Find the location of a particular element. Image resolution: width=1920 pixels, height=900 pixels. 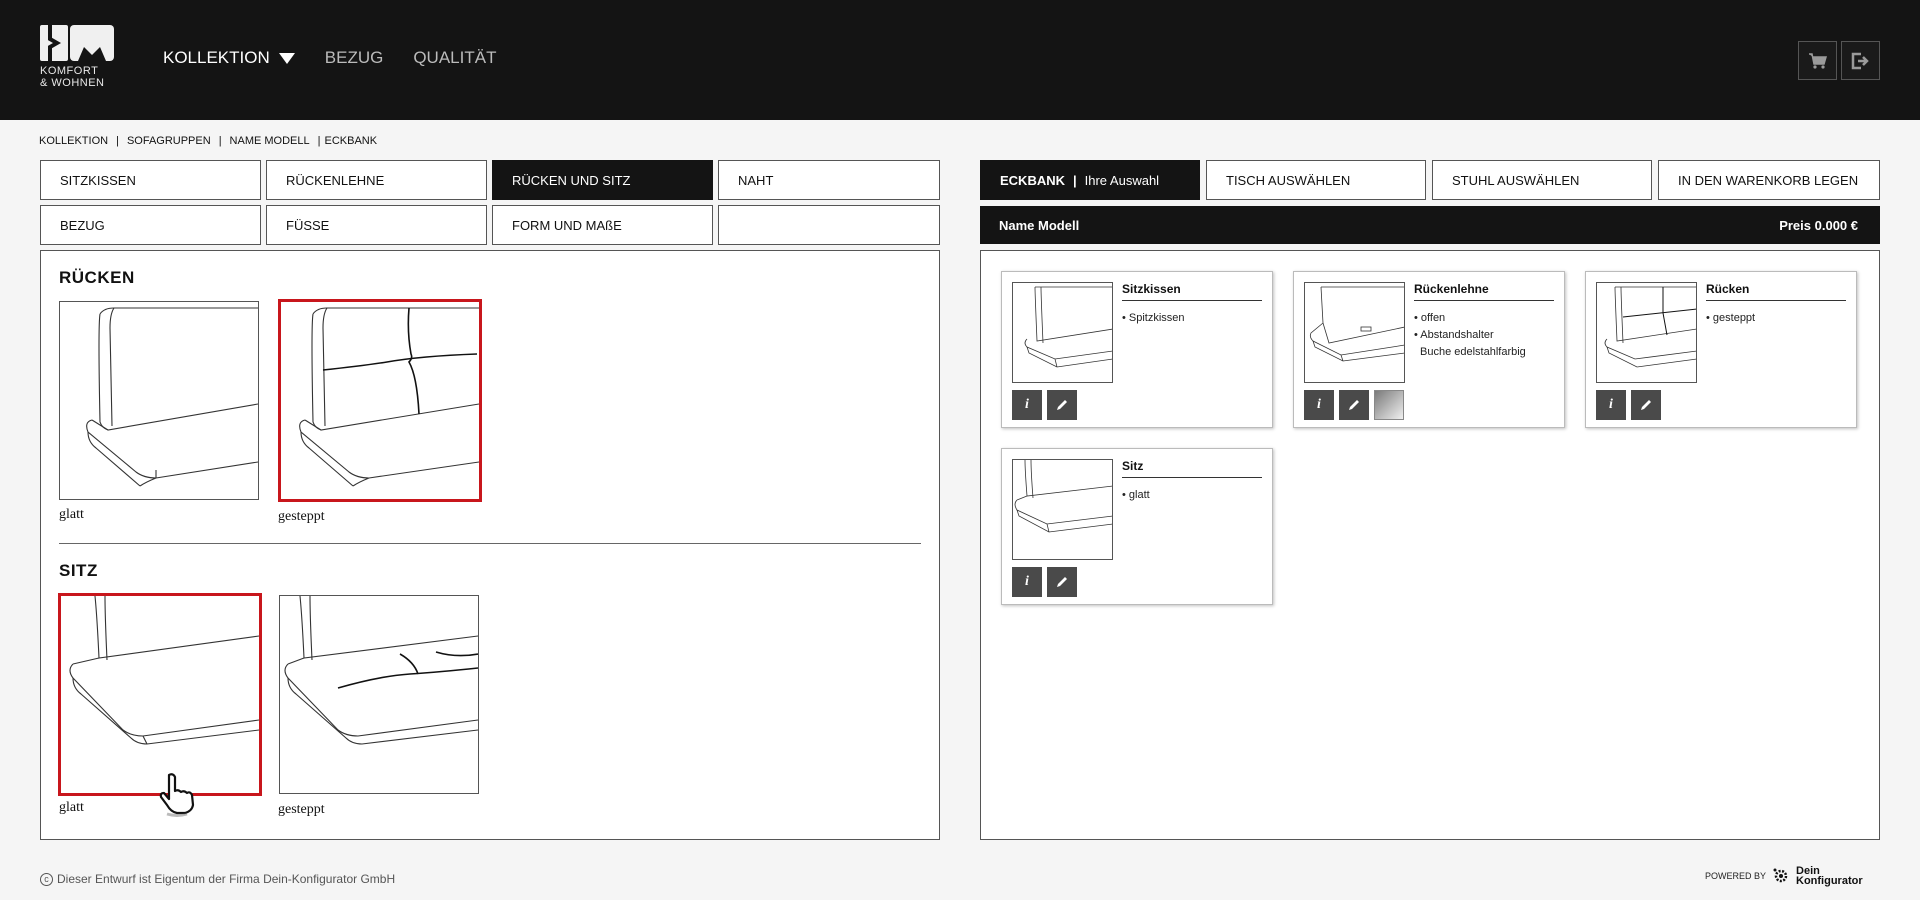

tab-rueckenlehne: RÜCKENLEHNE is located at coordinates (376, 180).